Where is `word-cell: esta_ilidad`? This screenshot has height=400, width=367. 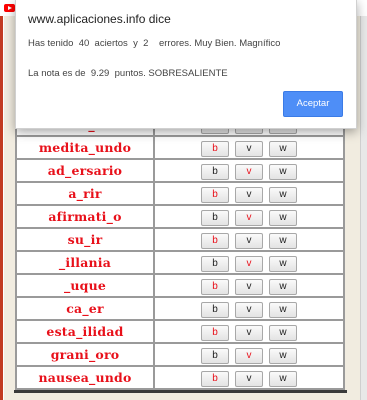 word-cell: esta_ilidad is located at coordinates (85, 331).